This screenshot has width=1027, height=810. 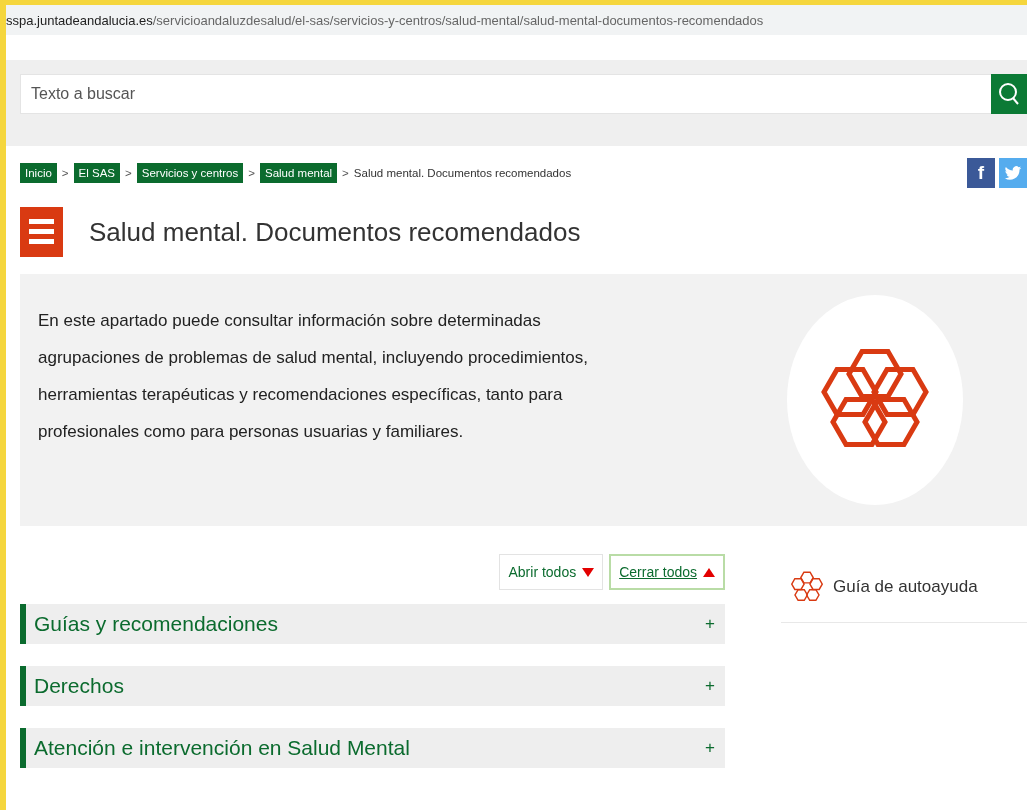 What do you see at coordinates (667, 572) in the screenshot?
I see `accordion-toggle-button: Cerrar todos` at bounding box center [667, 572].